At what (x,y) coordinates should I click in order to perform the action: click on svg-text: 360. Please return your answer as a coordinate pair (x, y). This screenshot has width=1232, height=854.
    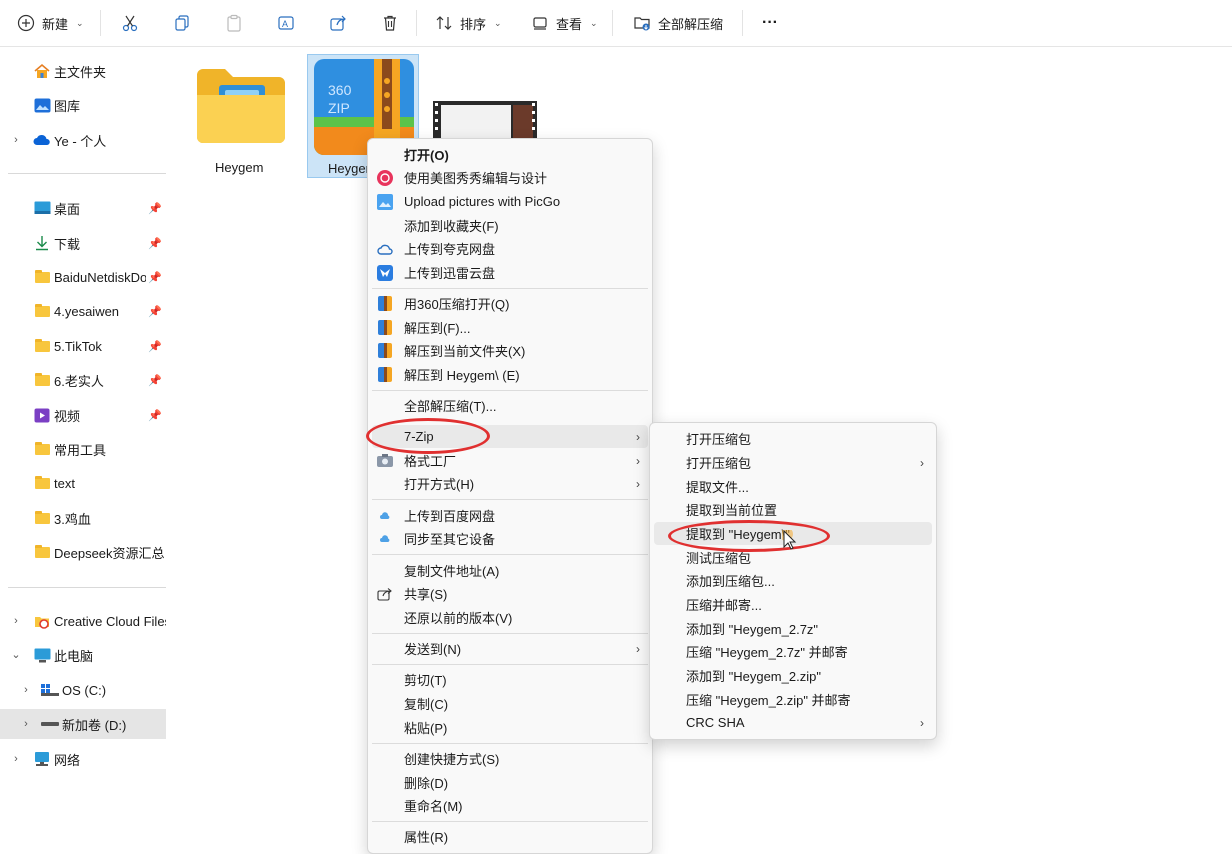
    Looking at the image, I should click on (340, 90).